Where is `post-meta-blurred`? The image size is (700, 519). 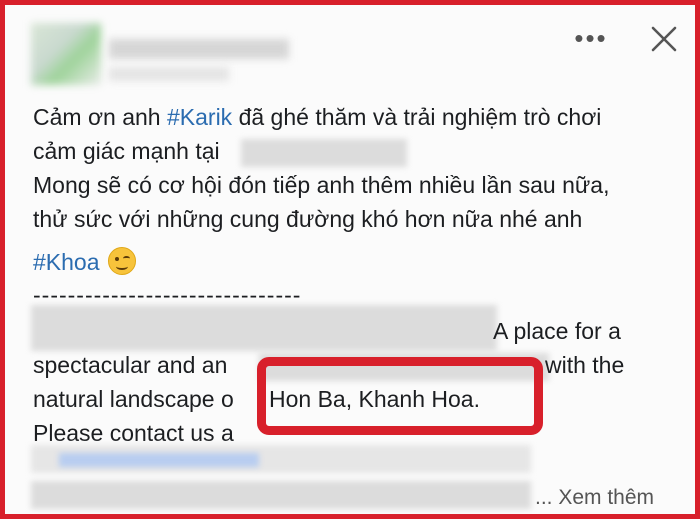 post-meta-blurred is located at coordinates (169, 74).